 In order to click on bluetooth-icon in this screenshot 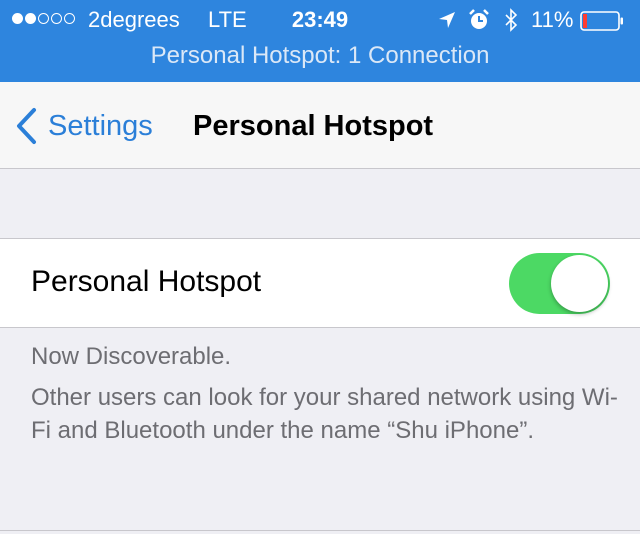, I will do `click(511, 20)`.